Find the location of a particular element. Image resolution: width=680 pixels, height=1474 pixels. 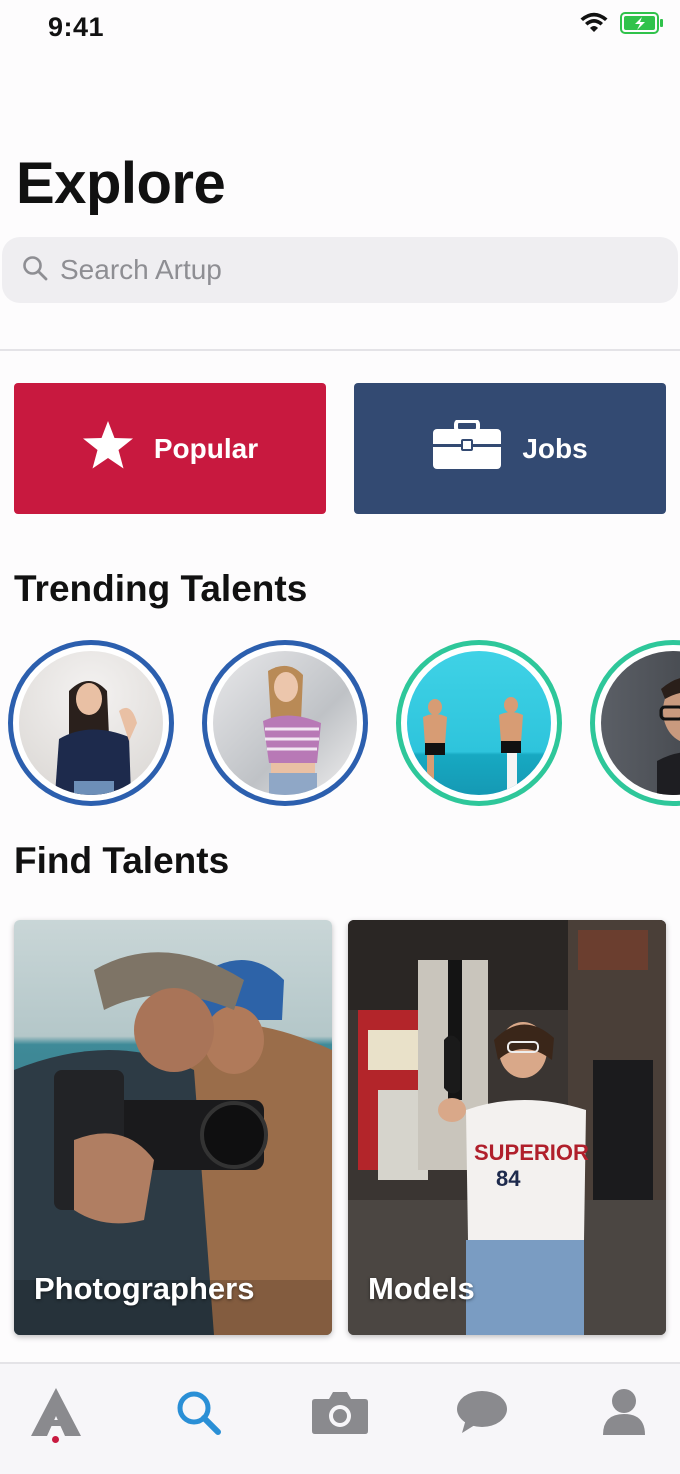

home-icon is located at coordinates (56, 1414).